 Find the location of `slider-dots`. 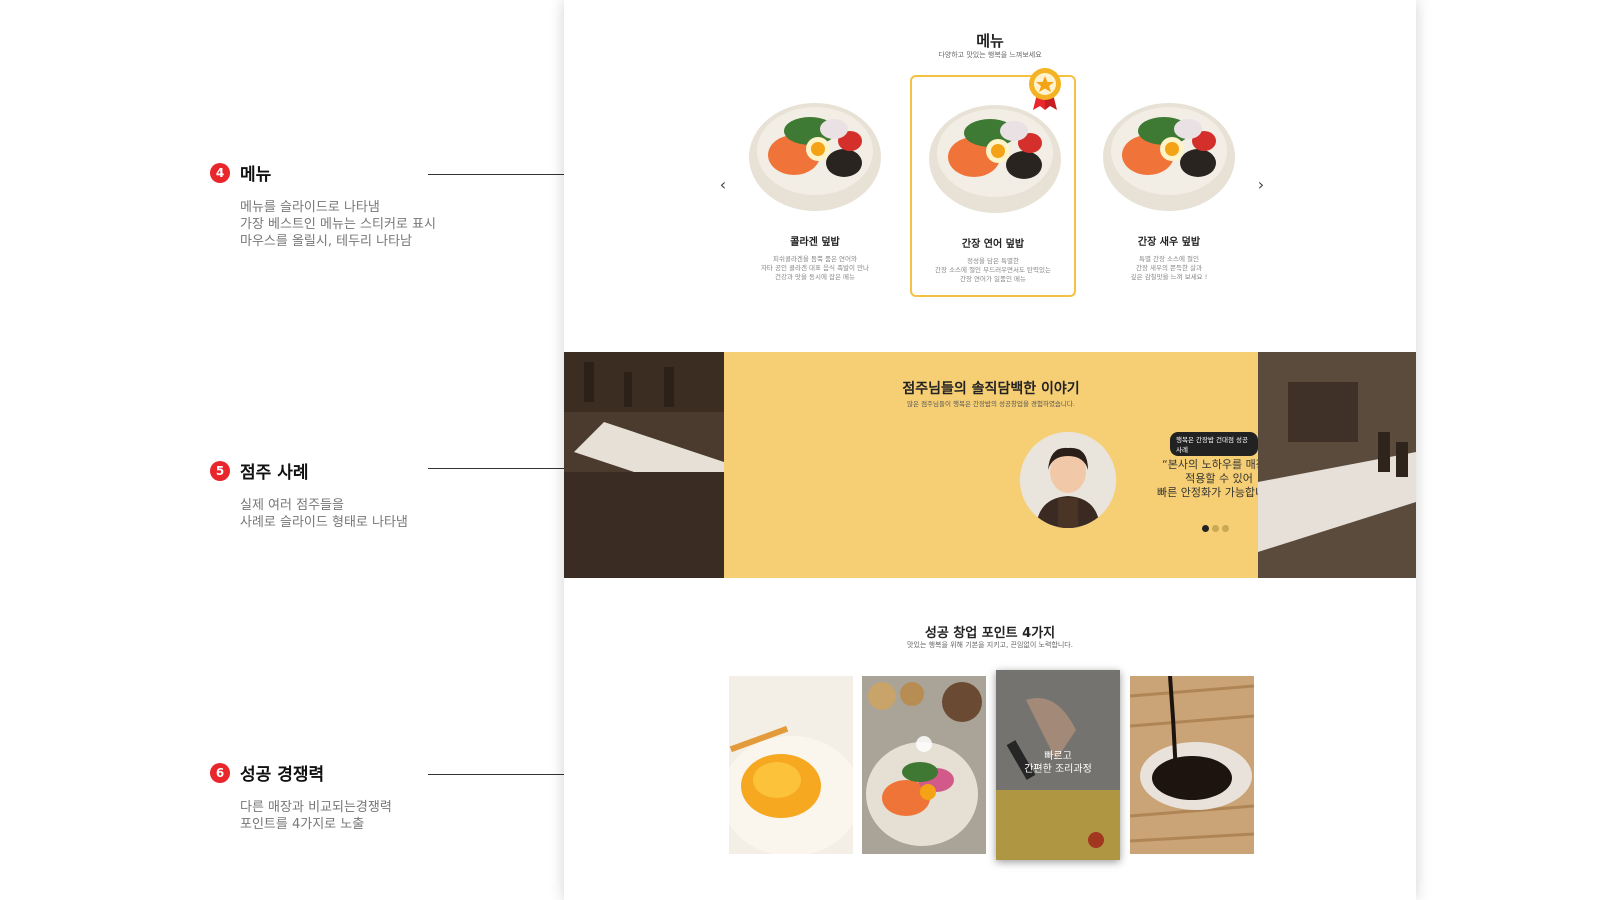

slider-dots is located at coordinates (1215, 528).